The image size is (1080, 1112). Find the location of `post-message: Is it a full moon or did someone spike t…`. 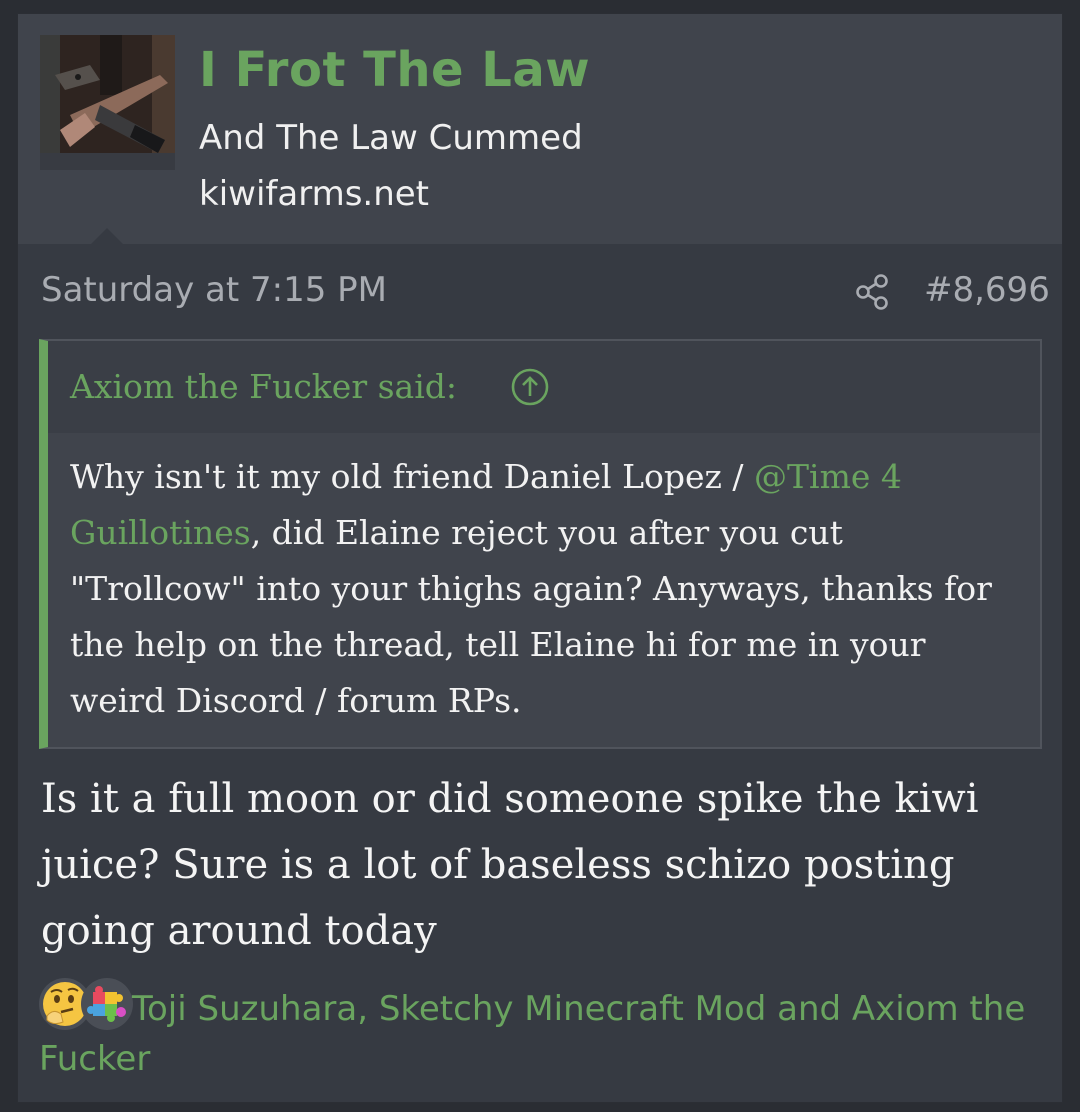

post-message: Is it a full moon or did someone spike t… is located at coordinates (510, 865).